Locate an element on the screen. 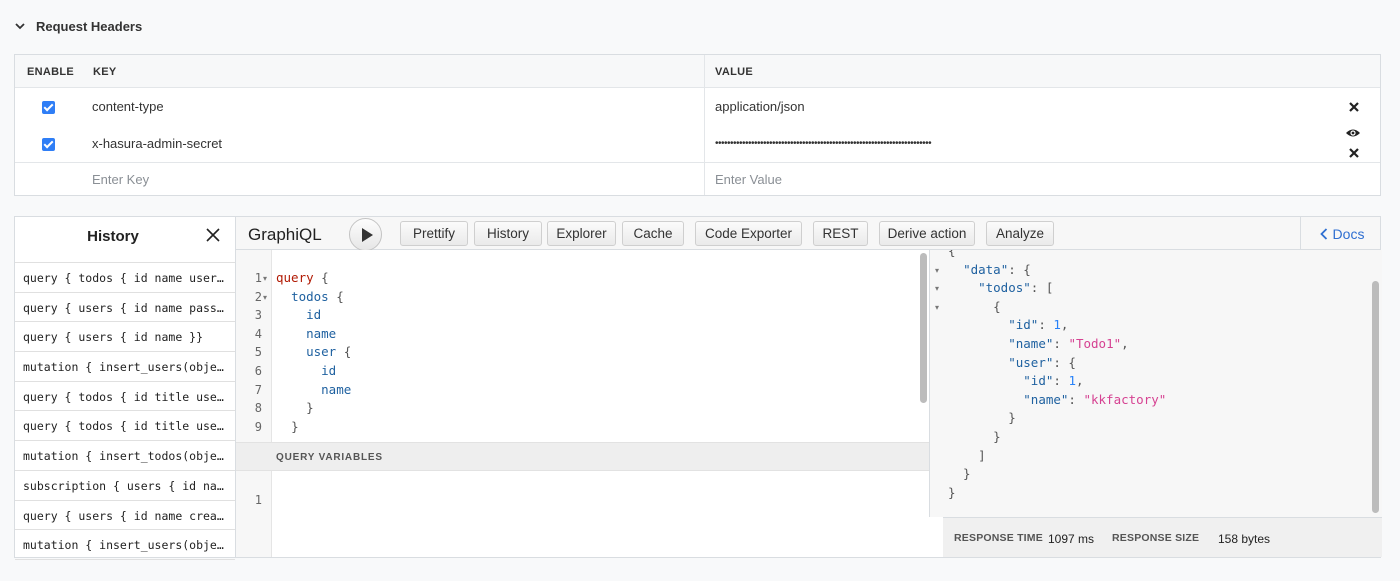 The width and height of the screenshot is (1400, 581). new-key-input: Enter Key is located at coordinates (120, 179).